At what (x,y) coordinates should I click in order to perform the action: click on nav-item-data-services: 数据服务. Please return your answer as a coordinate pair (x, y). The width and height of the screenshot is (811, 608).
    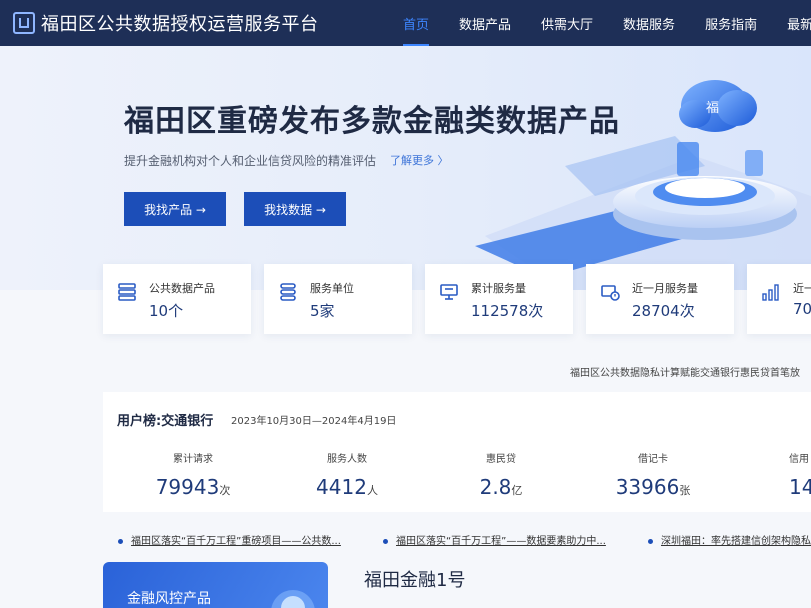
    Looking at the image, I should click on (649, 23).